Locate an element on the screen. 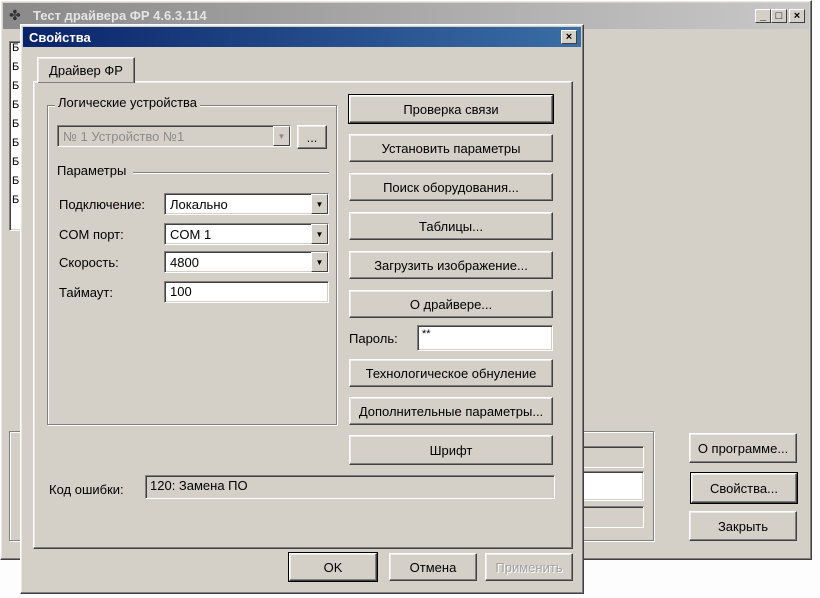  timeout-label: Таймаут: is located at coordinates (86, 292).